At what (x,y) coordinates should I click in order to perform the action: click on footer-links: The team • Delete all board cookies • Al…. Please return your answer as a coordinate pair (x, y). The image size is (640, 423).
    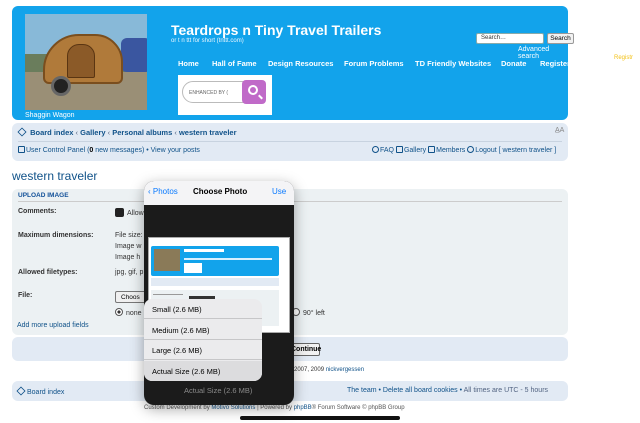
    Looking at the image, I should click on (448, 390).